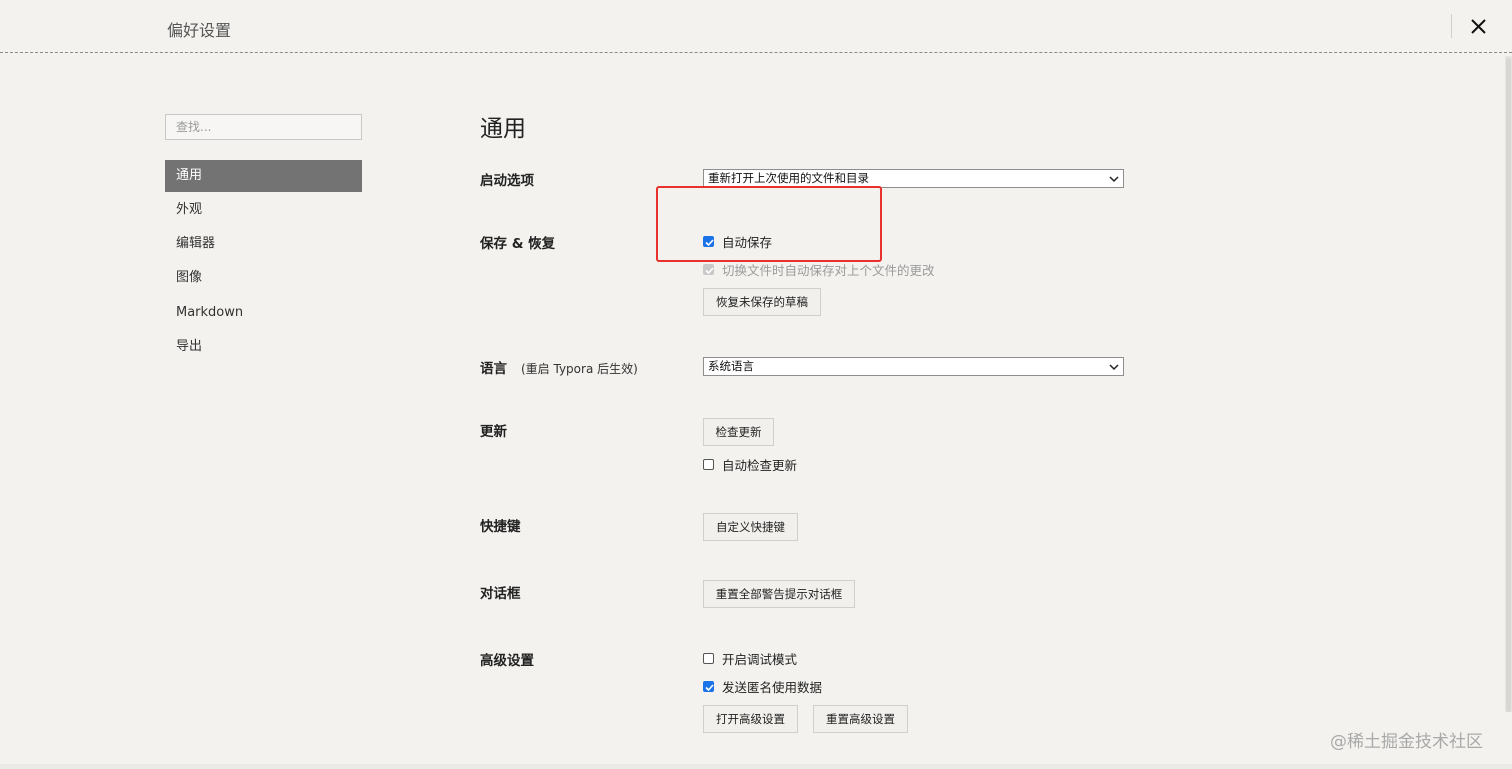  Describe the element at coordinates (1451, 26) in the screenshot. I see `titlebar-divider` at that location.